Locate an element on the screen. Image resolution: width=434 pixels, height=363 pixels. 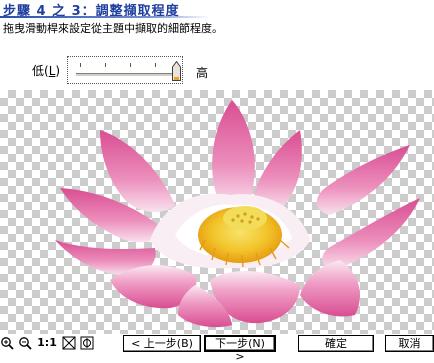
slider-thumb is located at coordinates (176, 70).